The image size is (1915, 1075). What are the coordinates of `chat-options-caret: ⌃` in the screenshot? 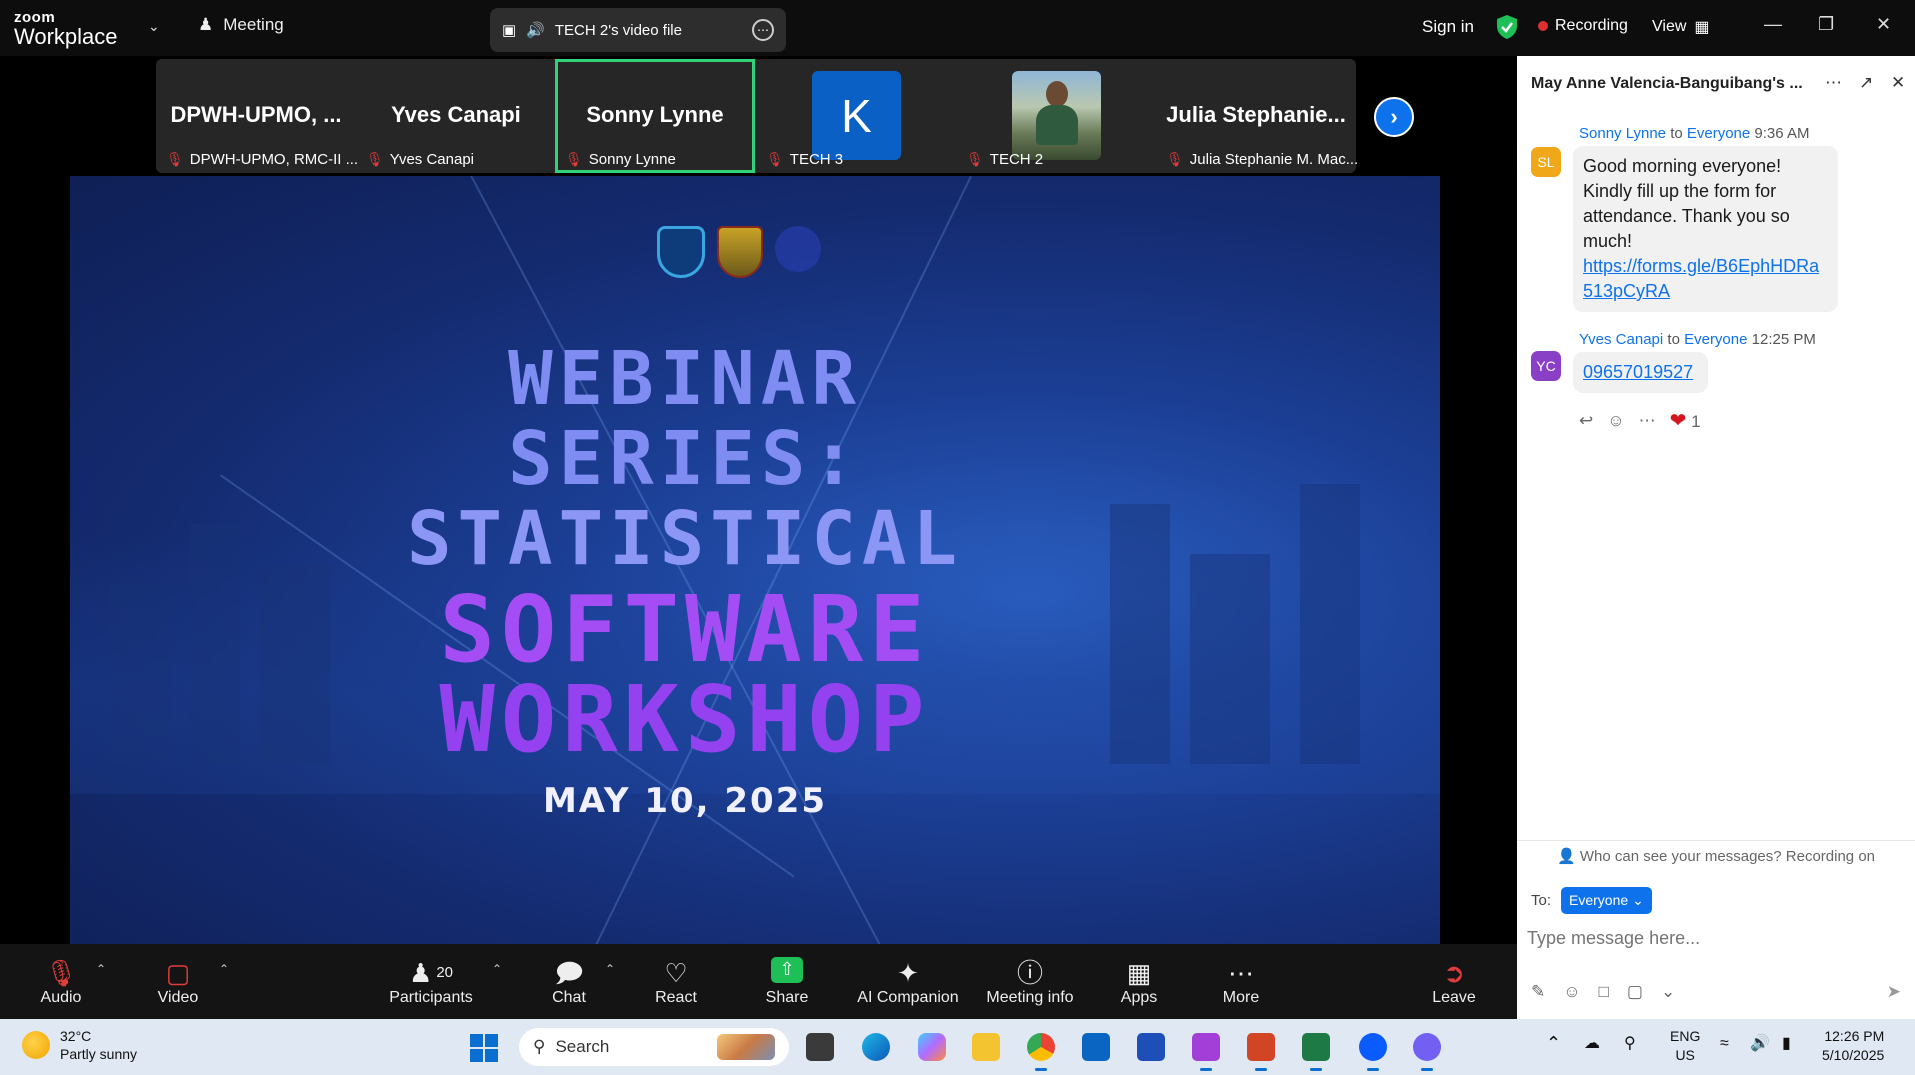 It's located at (610, 981).